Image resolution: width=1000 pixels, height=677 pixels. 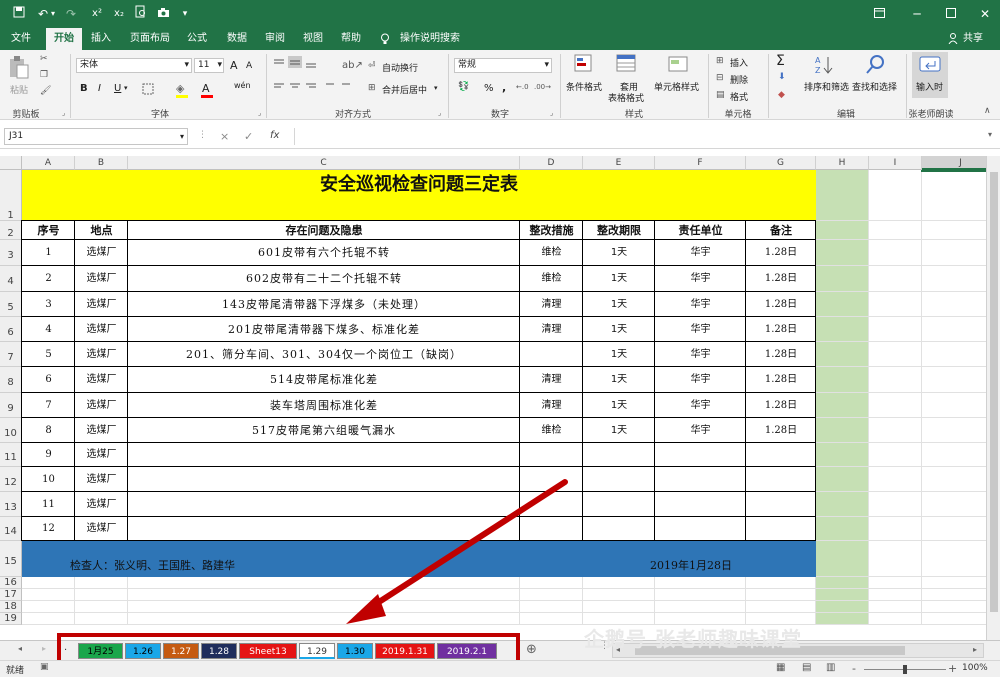 What do you see at coordinates (504, 87) in the screenshot?
I see `comma-button: ,` at bounding box center [504, 87].